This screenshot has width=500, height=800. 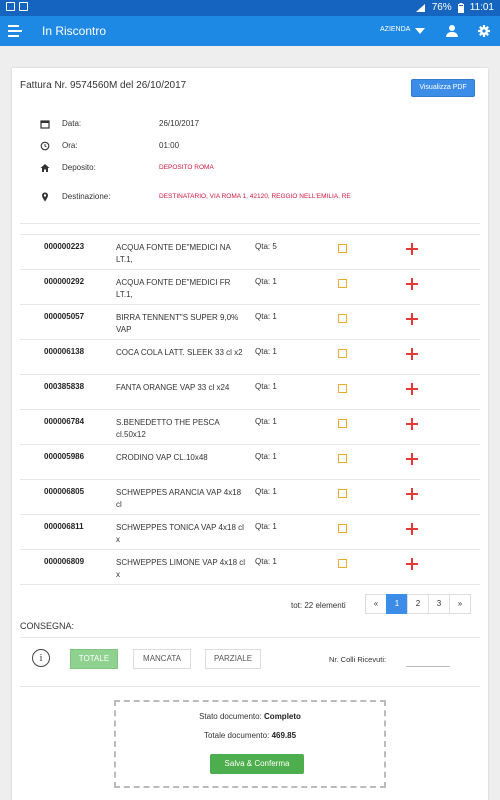 What do you see at coordinates (103, 85) in the screenshot?
I see `invoice-title: Fattura Nr. 9574560M del 26/10/2017` at bounding box center [103, 85].